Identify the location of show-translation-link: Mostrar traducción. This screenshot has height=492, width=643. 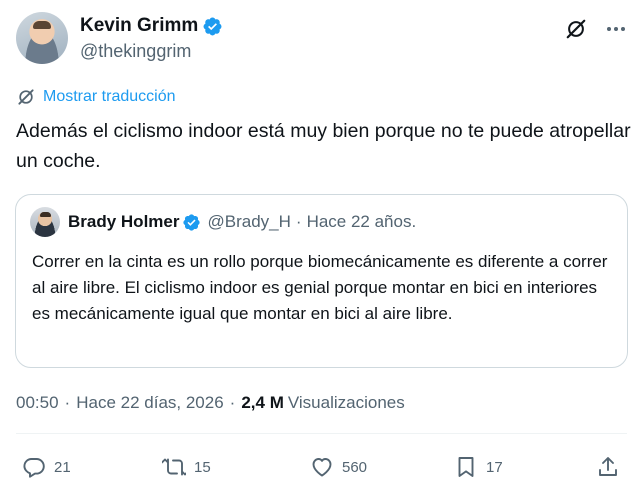
(96, 97).